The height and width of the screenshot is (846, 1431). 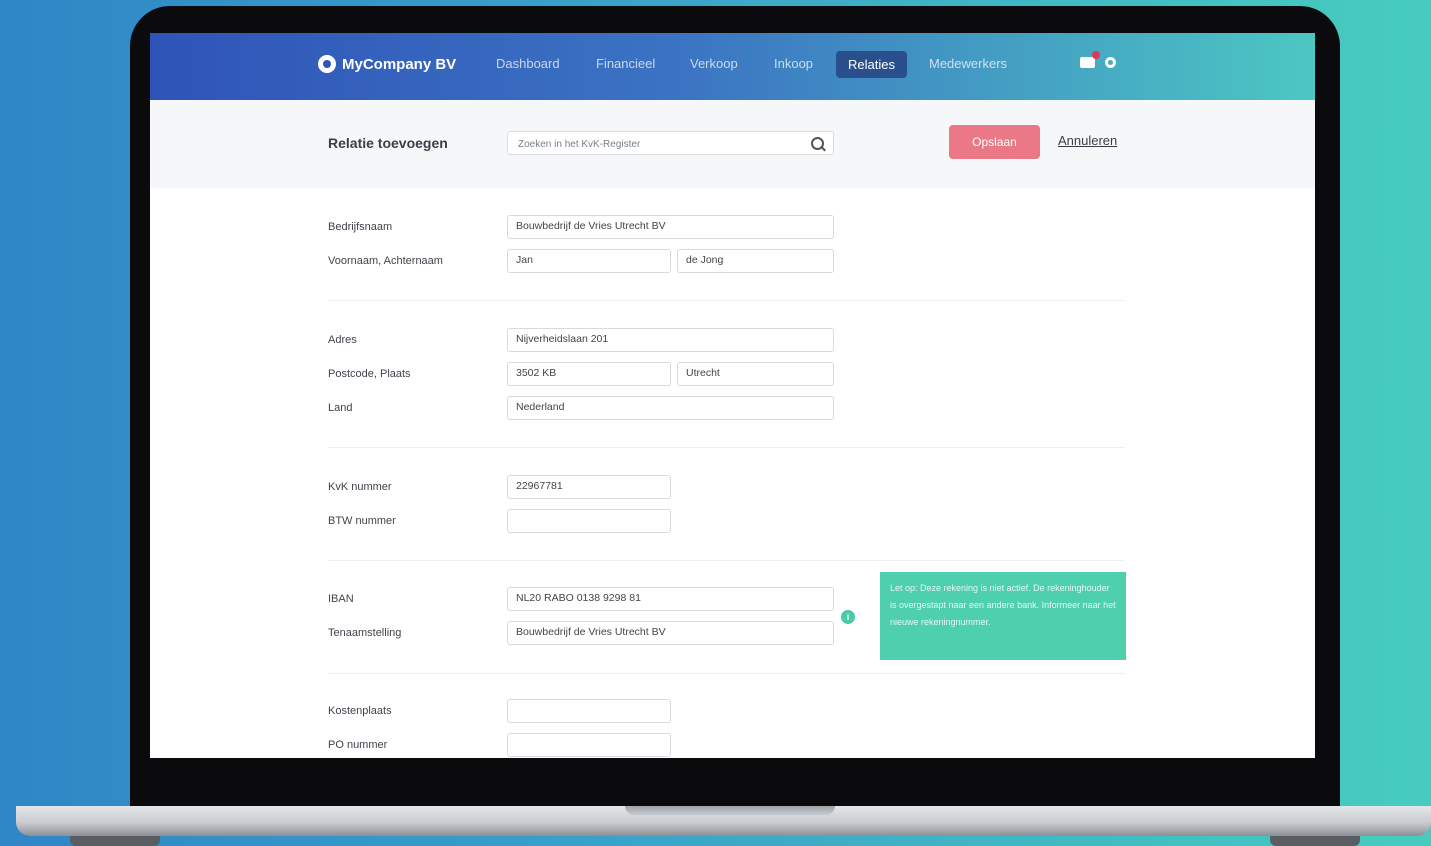 What do you see at coordinates (663, 144) in the screenshot?
I see `kvk-search-input` at bounding box center [663, 144].